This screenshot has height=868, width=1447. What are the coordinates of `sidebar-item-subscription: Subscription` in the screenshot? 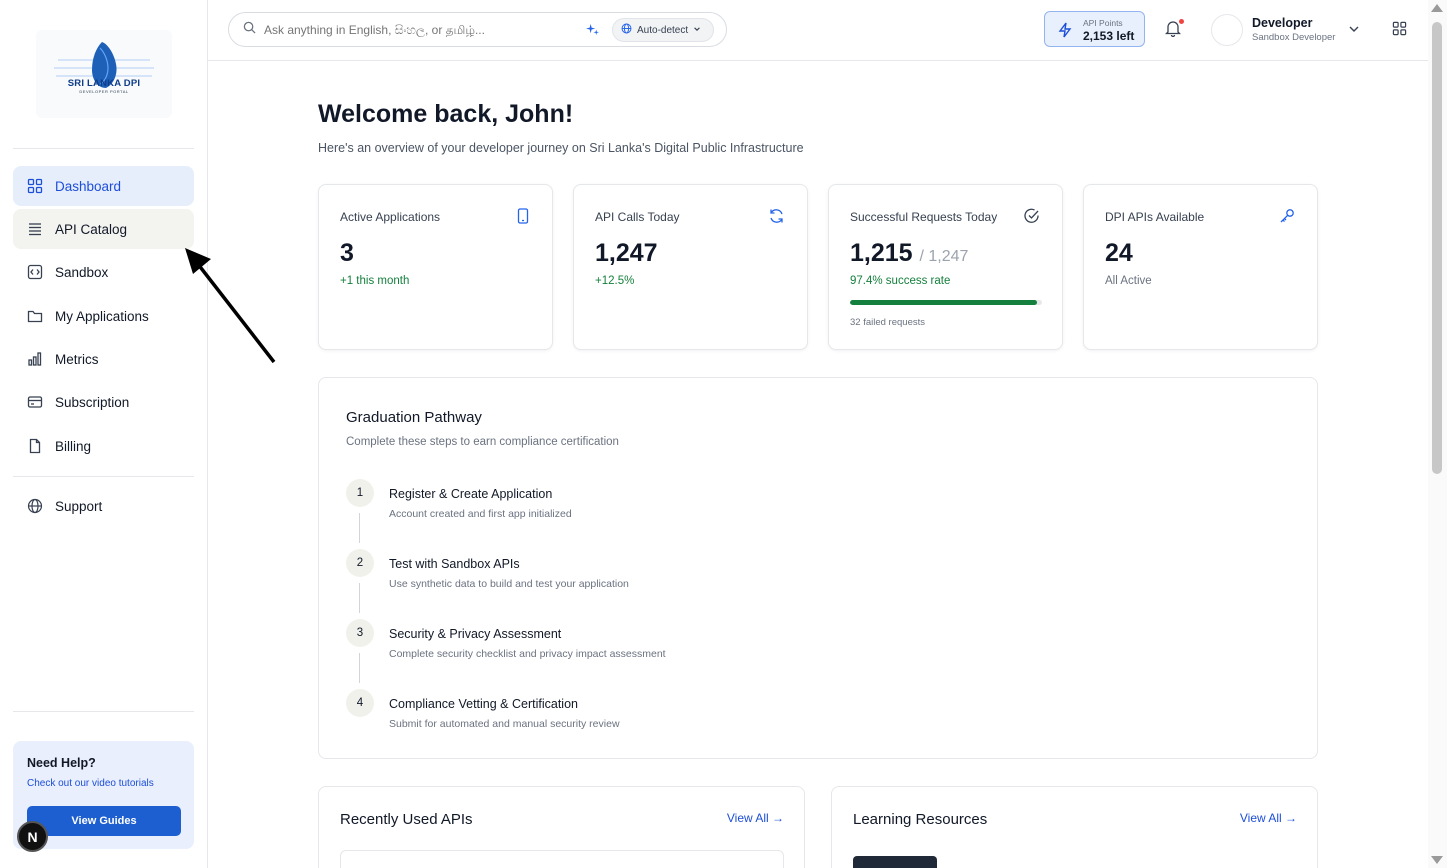 It's located at (103, 402).